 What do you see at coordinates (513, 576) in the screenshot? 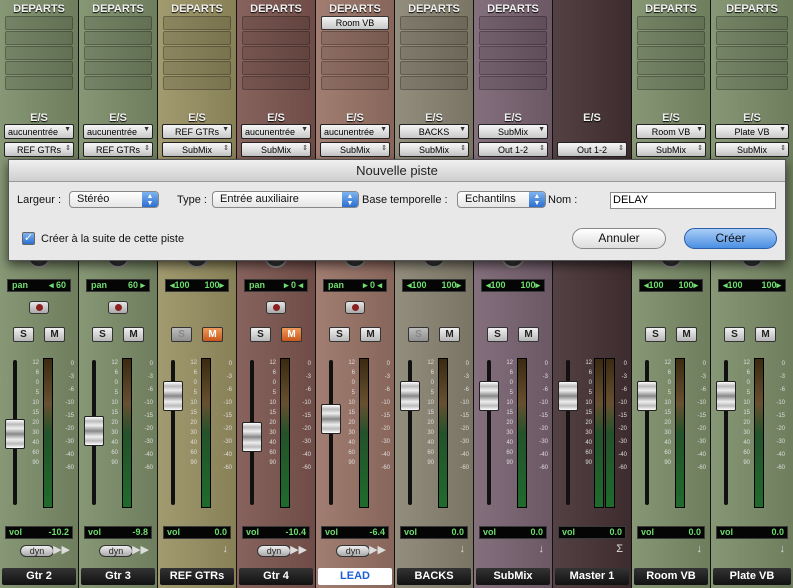
I see `track-name: SubMix` at bounding box center [513, 576].